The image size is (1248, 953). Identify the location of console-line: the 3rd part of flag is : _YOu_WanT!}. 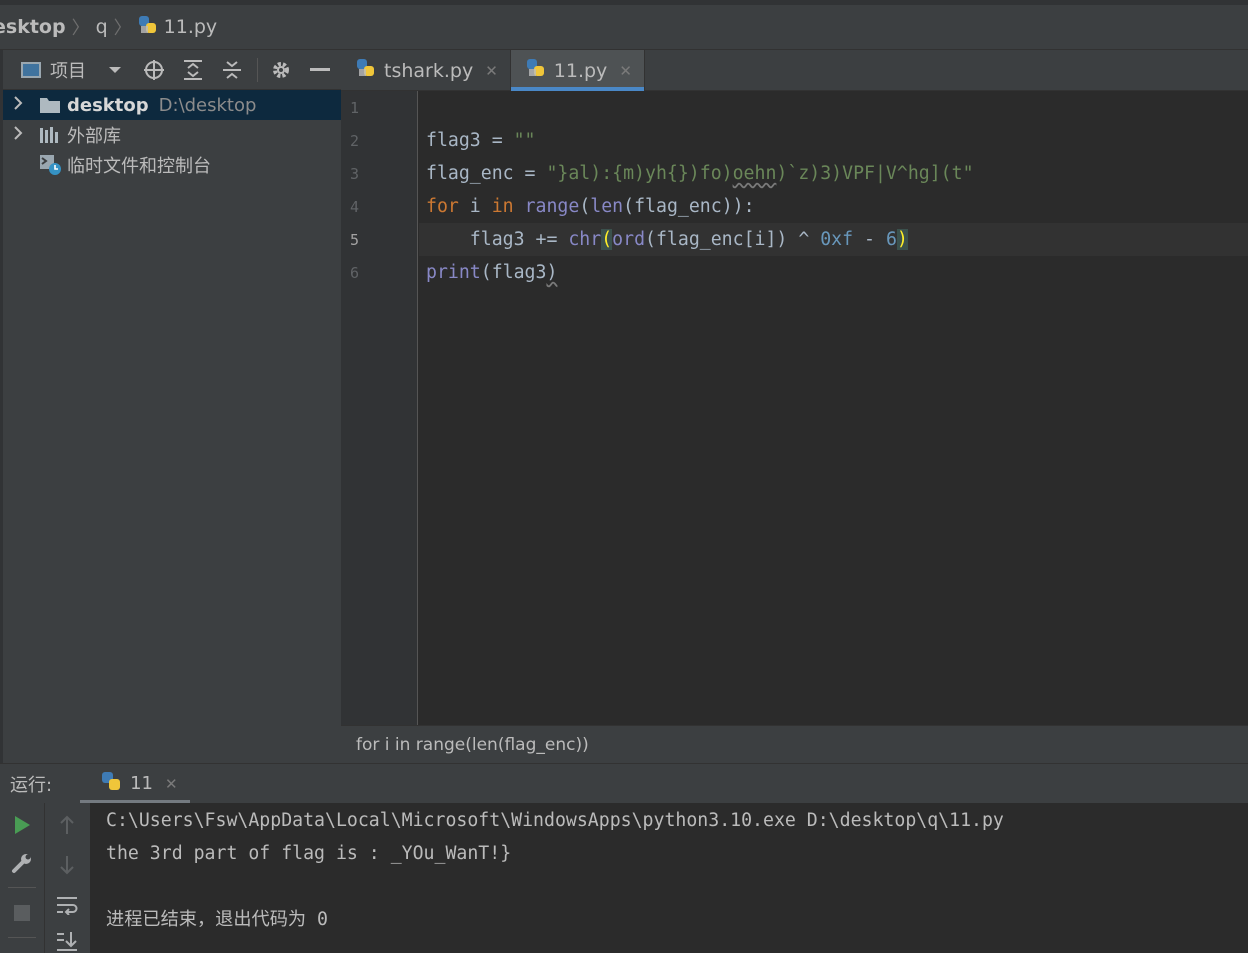
(309, 853).